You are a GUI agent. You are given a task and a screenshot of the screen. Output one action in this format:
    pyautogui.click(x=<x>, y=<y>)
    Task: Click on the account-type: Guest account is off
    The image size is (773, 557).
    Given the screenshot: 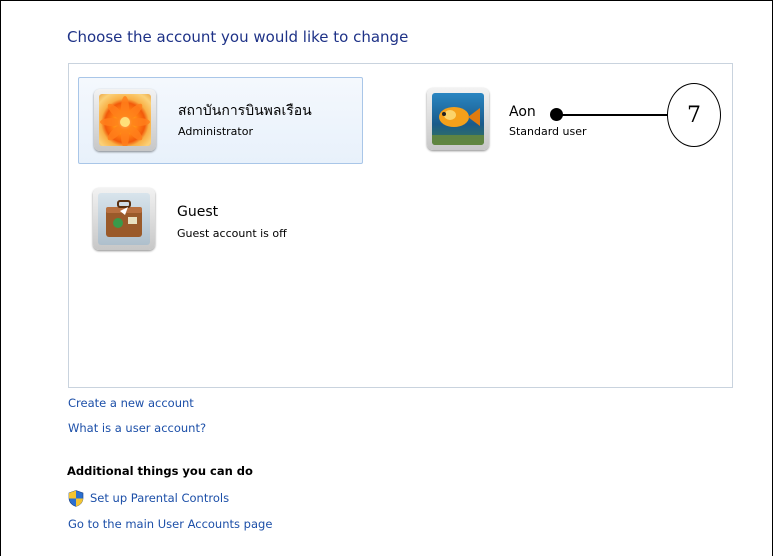 What is the action you would take?
    pyautogui.click(x=232, y=233)
    